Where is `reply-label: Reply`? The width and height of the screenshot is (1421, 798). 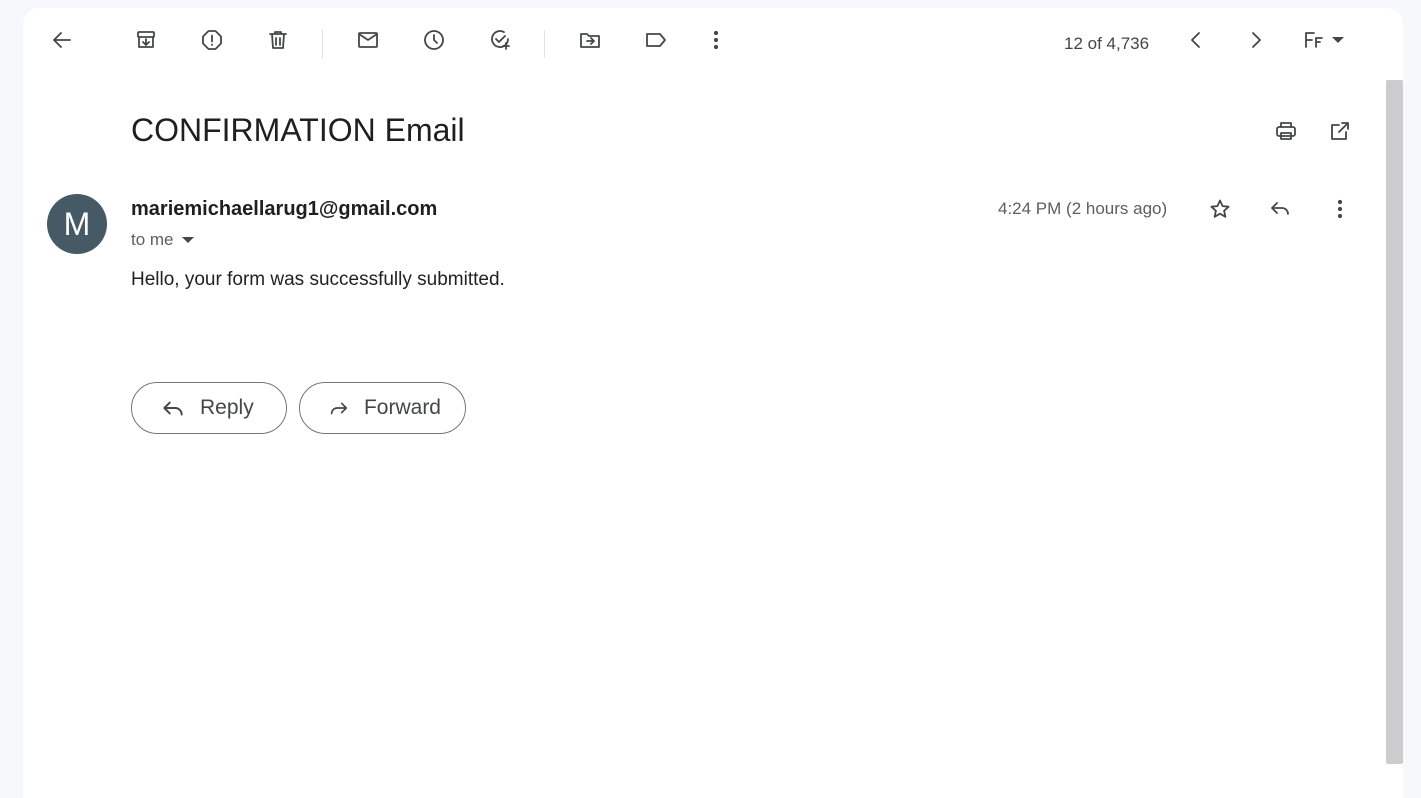 reply-label: Reply is located at coordinates (227, 407).